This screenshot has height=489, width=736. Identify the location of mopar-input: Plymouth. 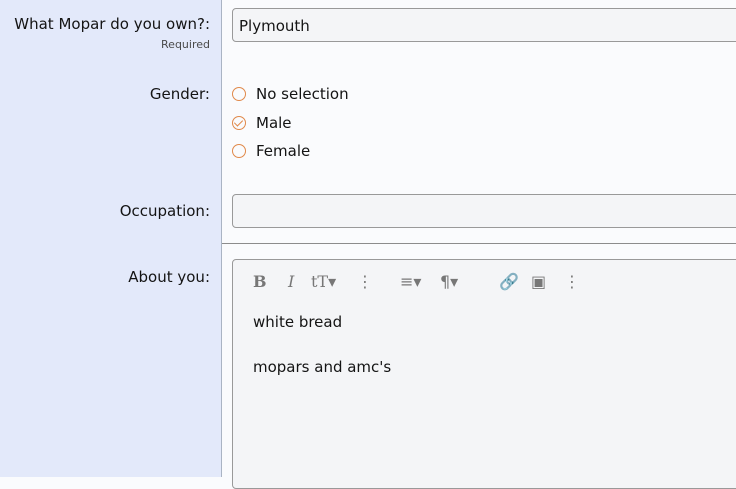
(484, 25).